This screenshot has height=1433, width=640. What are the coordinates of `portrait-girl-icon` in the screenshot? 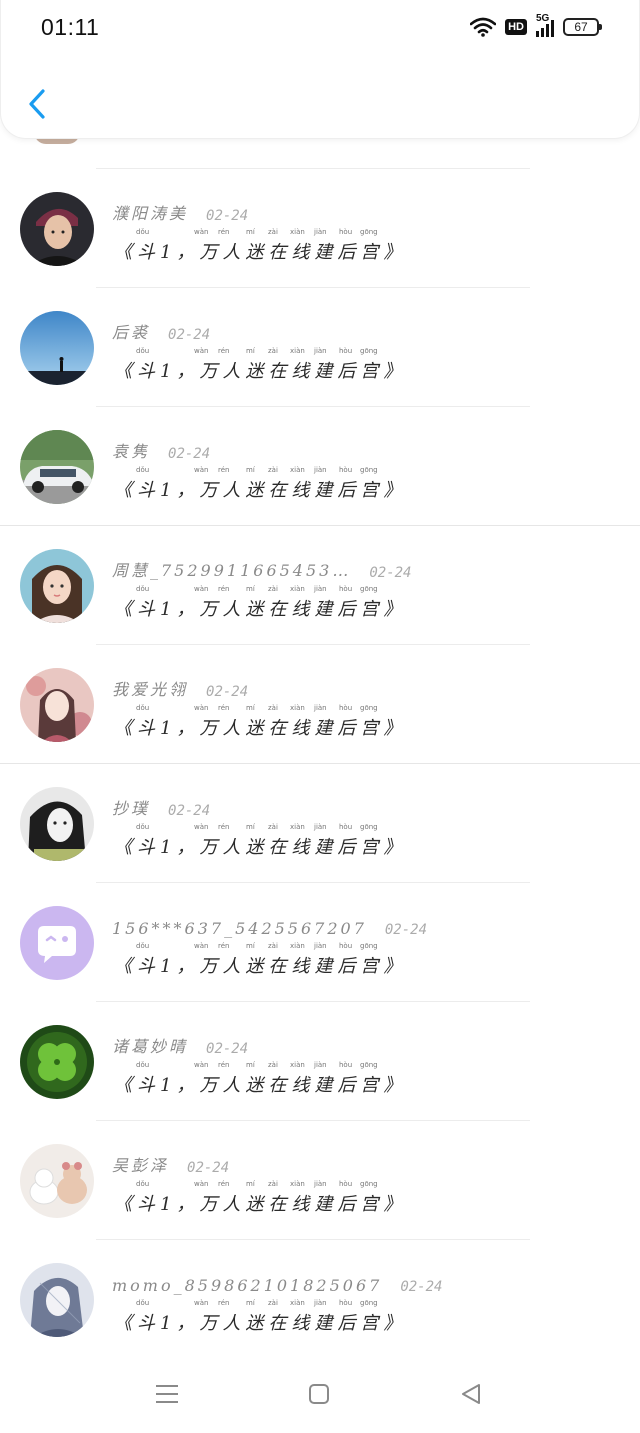 It's located at (57, 586).